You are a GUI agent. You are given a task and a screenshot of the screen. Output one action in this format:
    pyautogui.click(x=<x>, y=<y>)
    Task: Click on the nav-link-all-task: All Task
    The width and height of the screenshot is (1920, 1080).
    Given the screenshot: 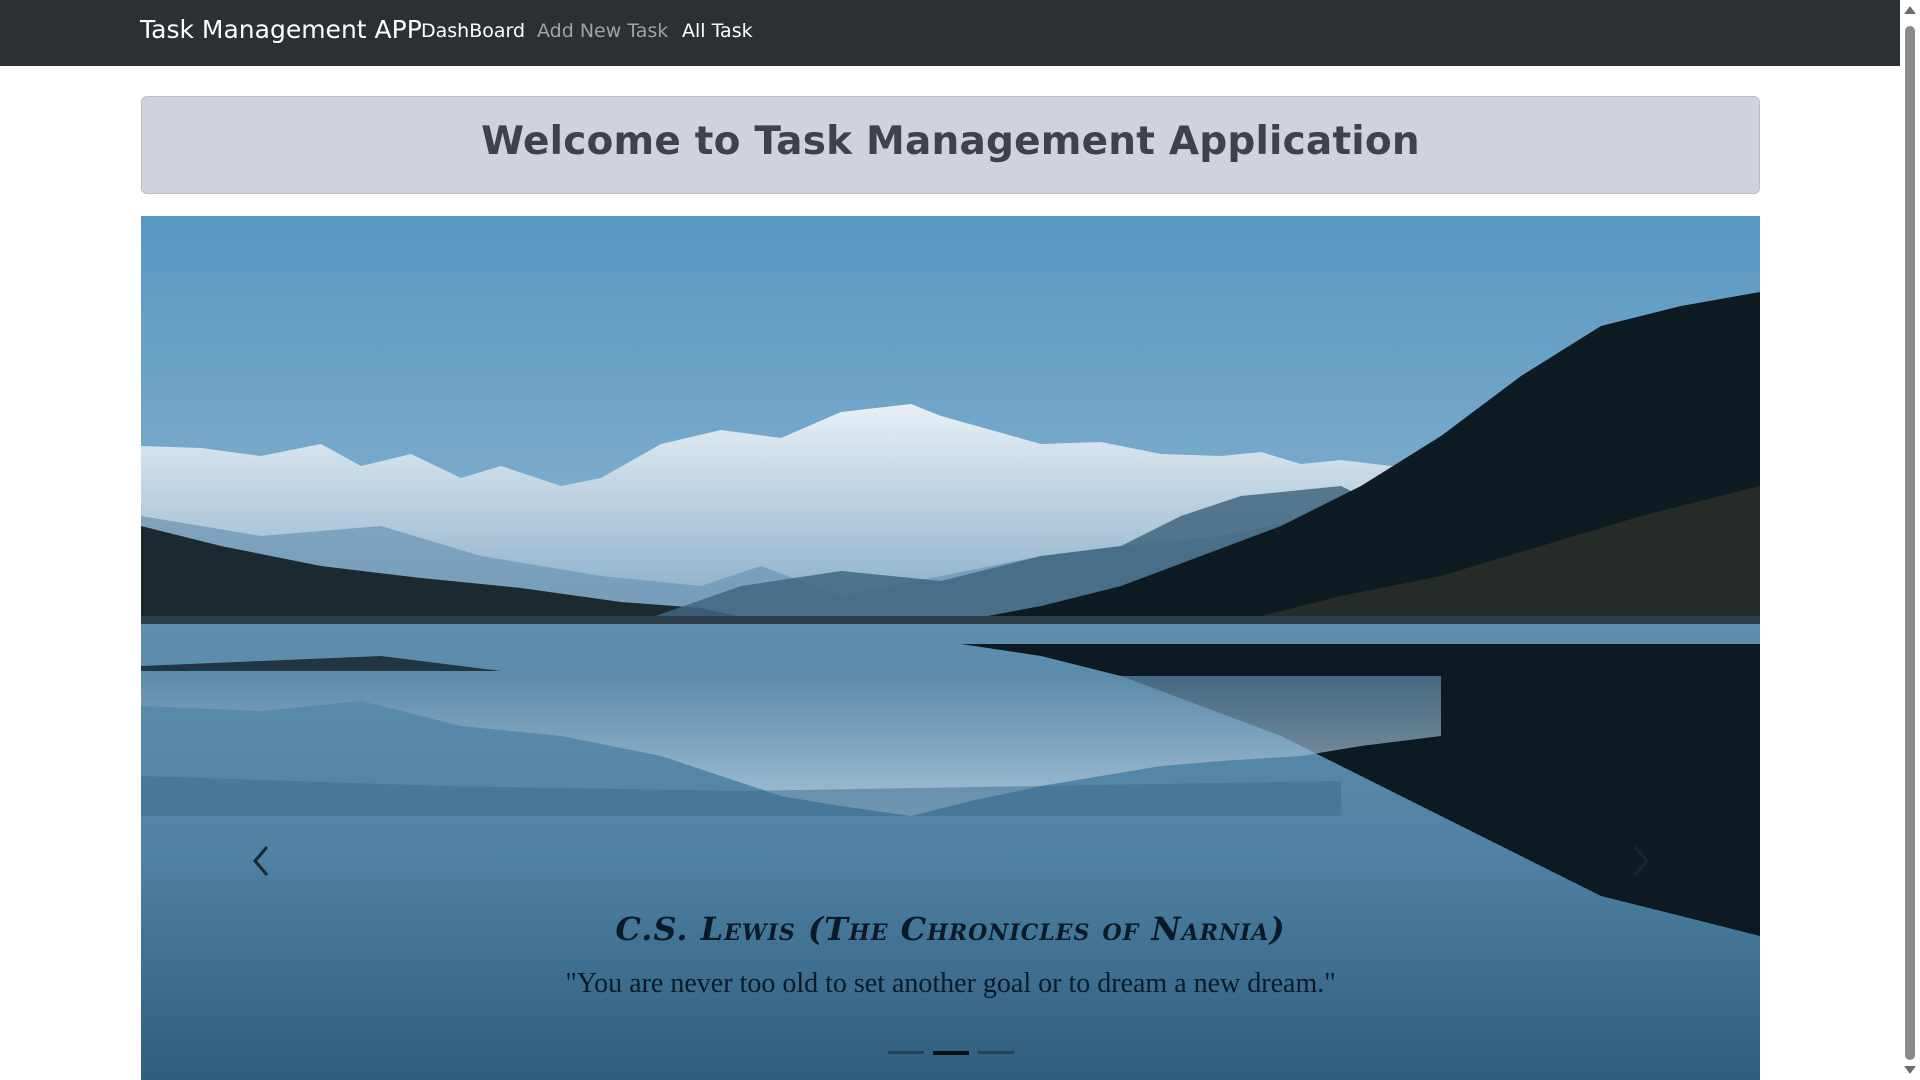 What is the action you would take?
    pyautogui.click(x=717, y=31)
    